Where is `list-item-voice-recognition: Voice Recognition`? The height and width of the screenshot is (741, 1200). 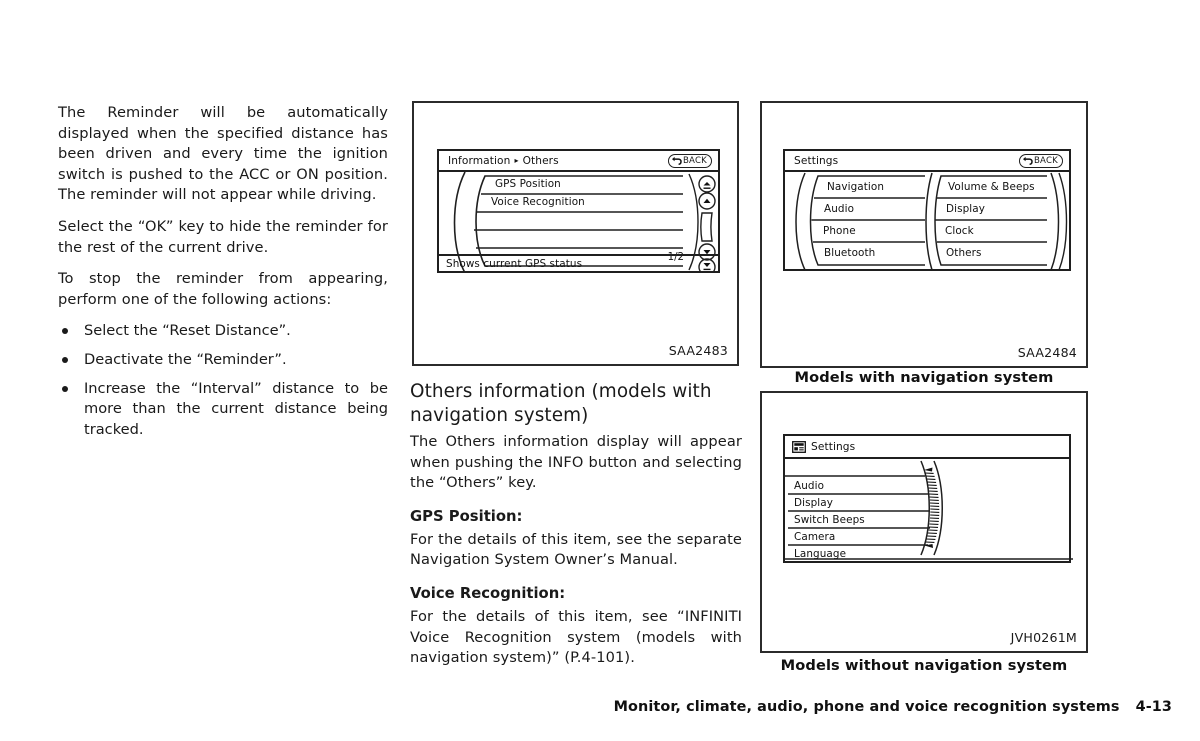 list-item-voice-recognition: Voice Recognition is located at coordinates (538, 202).